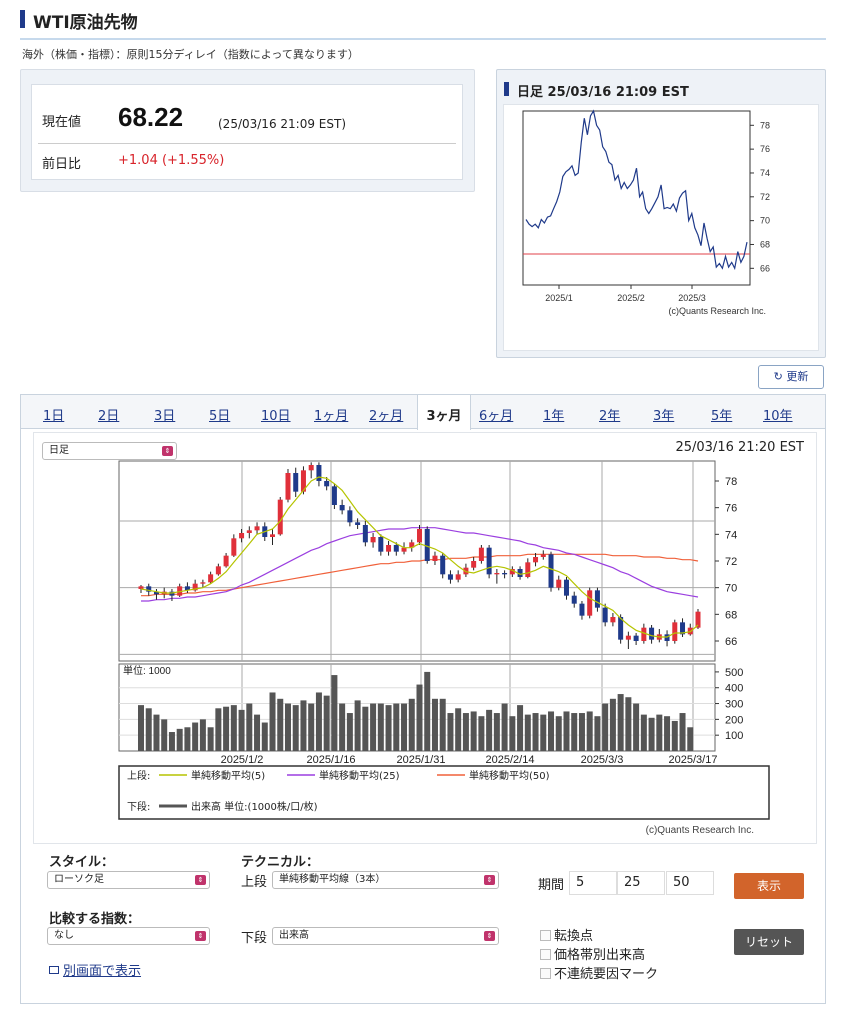  I want to click on tab-5年: 5年, so click(721, 414).